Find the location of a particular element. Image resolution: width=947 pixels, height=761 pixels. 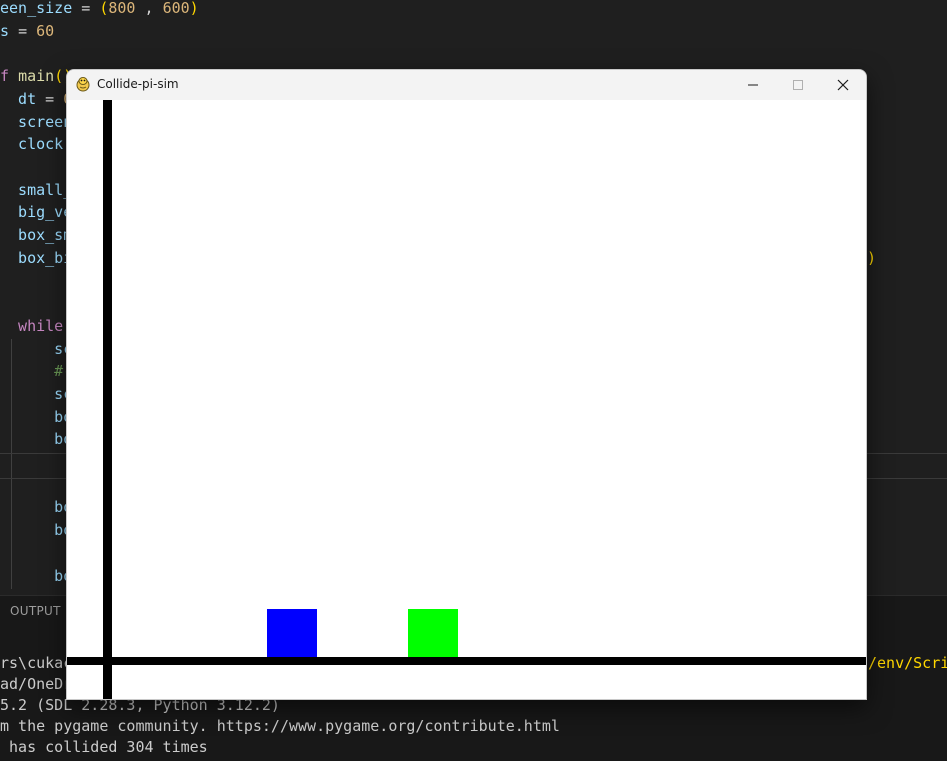

code-token: f is located at coordinates (9, 76).